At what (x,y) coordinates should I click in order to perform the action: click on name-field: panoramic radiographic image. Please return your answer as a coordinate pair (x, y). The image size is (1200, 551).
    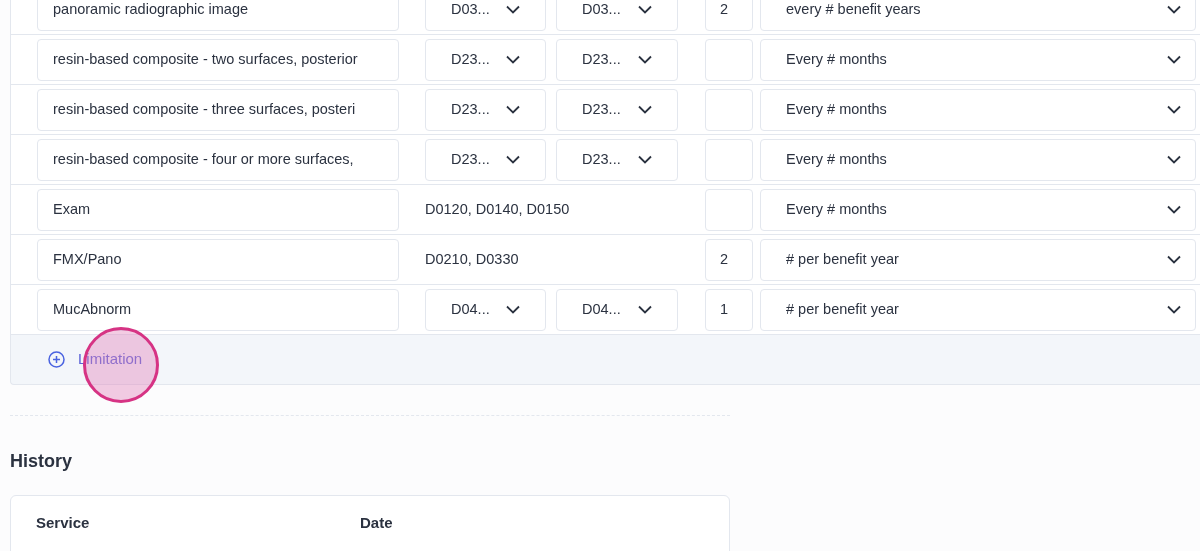
    Looking at the image, I should click on (218, 15).